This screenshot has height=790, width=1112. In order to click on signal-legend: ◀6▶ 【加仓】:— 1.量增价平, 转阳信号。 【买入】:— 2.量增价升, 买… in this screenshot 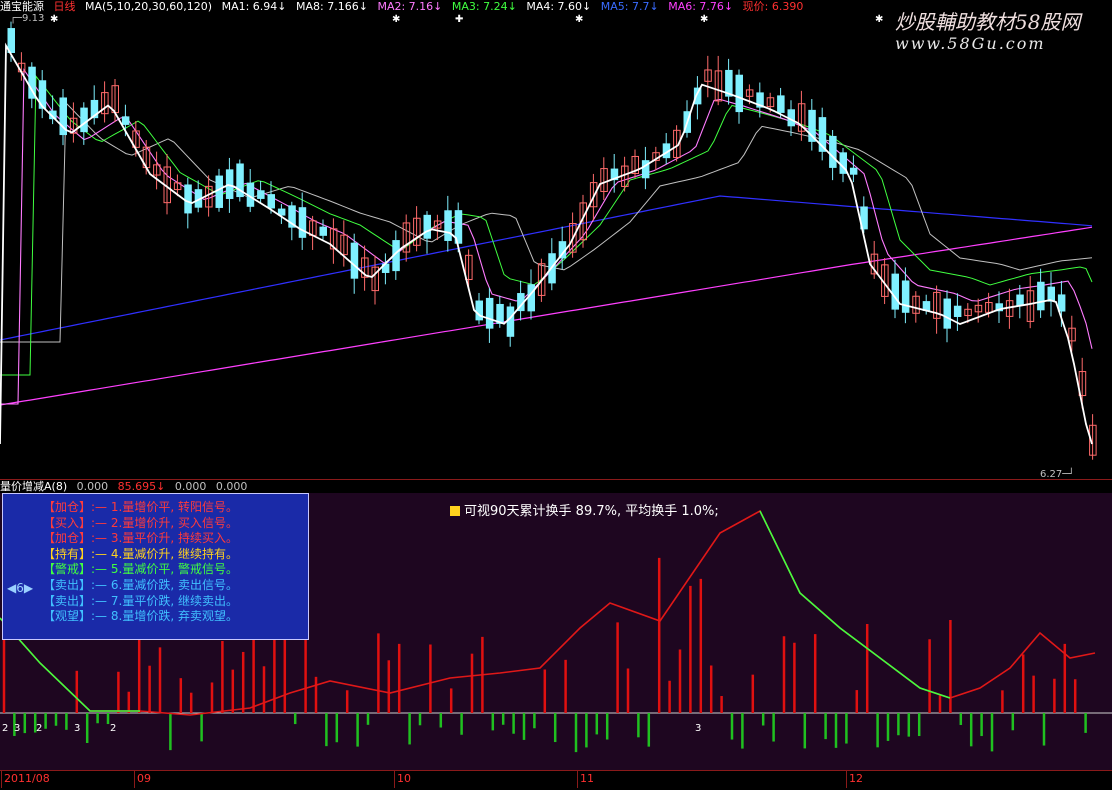, I will do `click(155, 566)`.